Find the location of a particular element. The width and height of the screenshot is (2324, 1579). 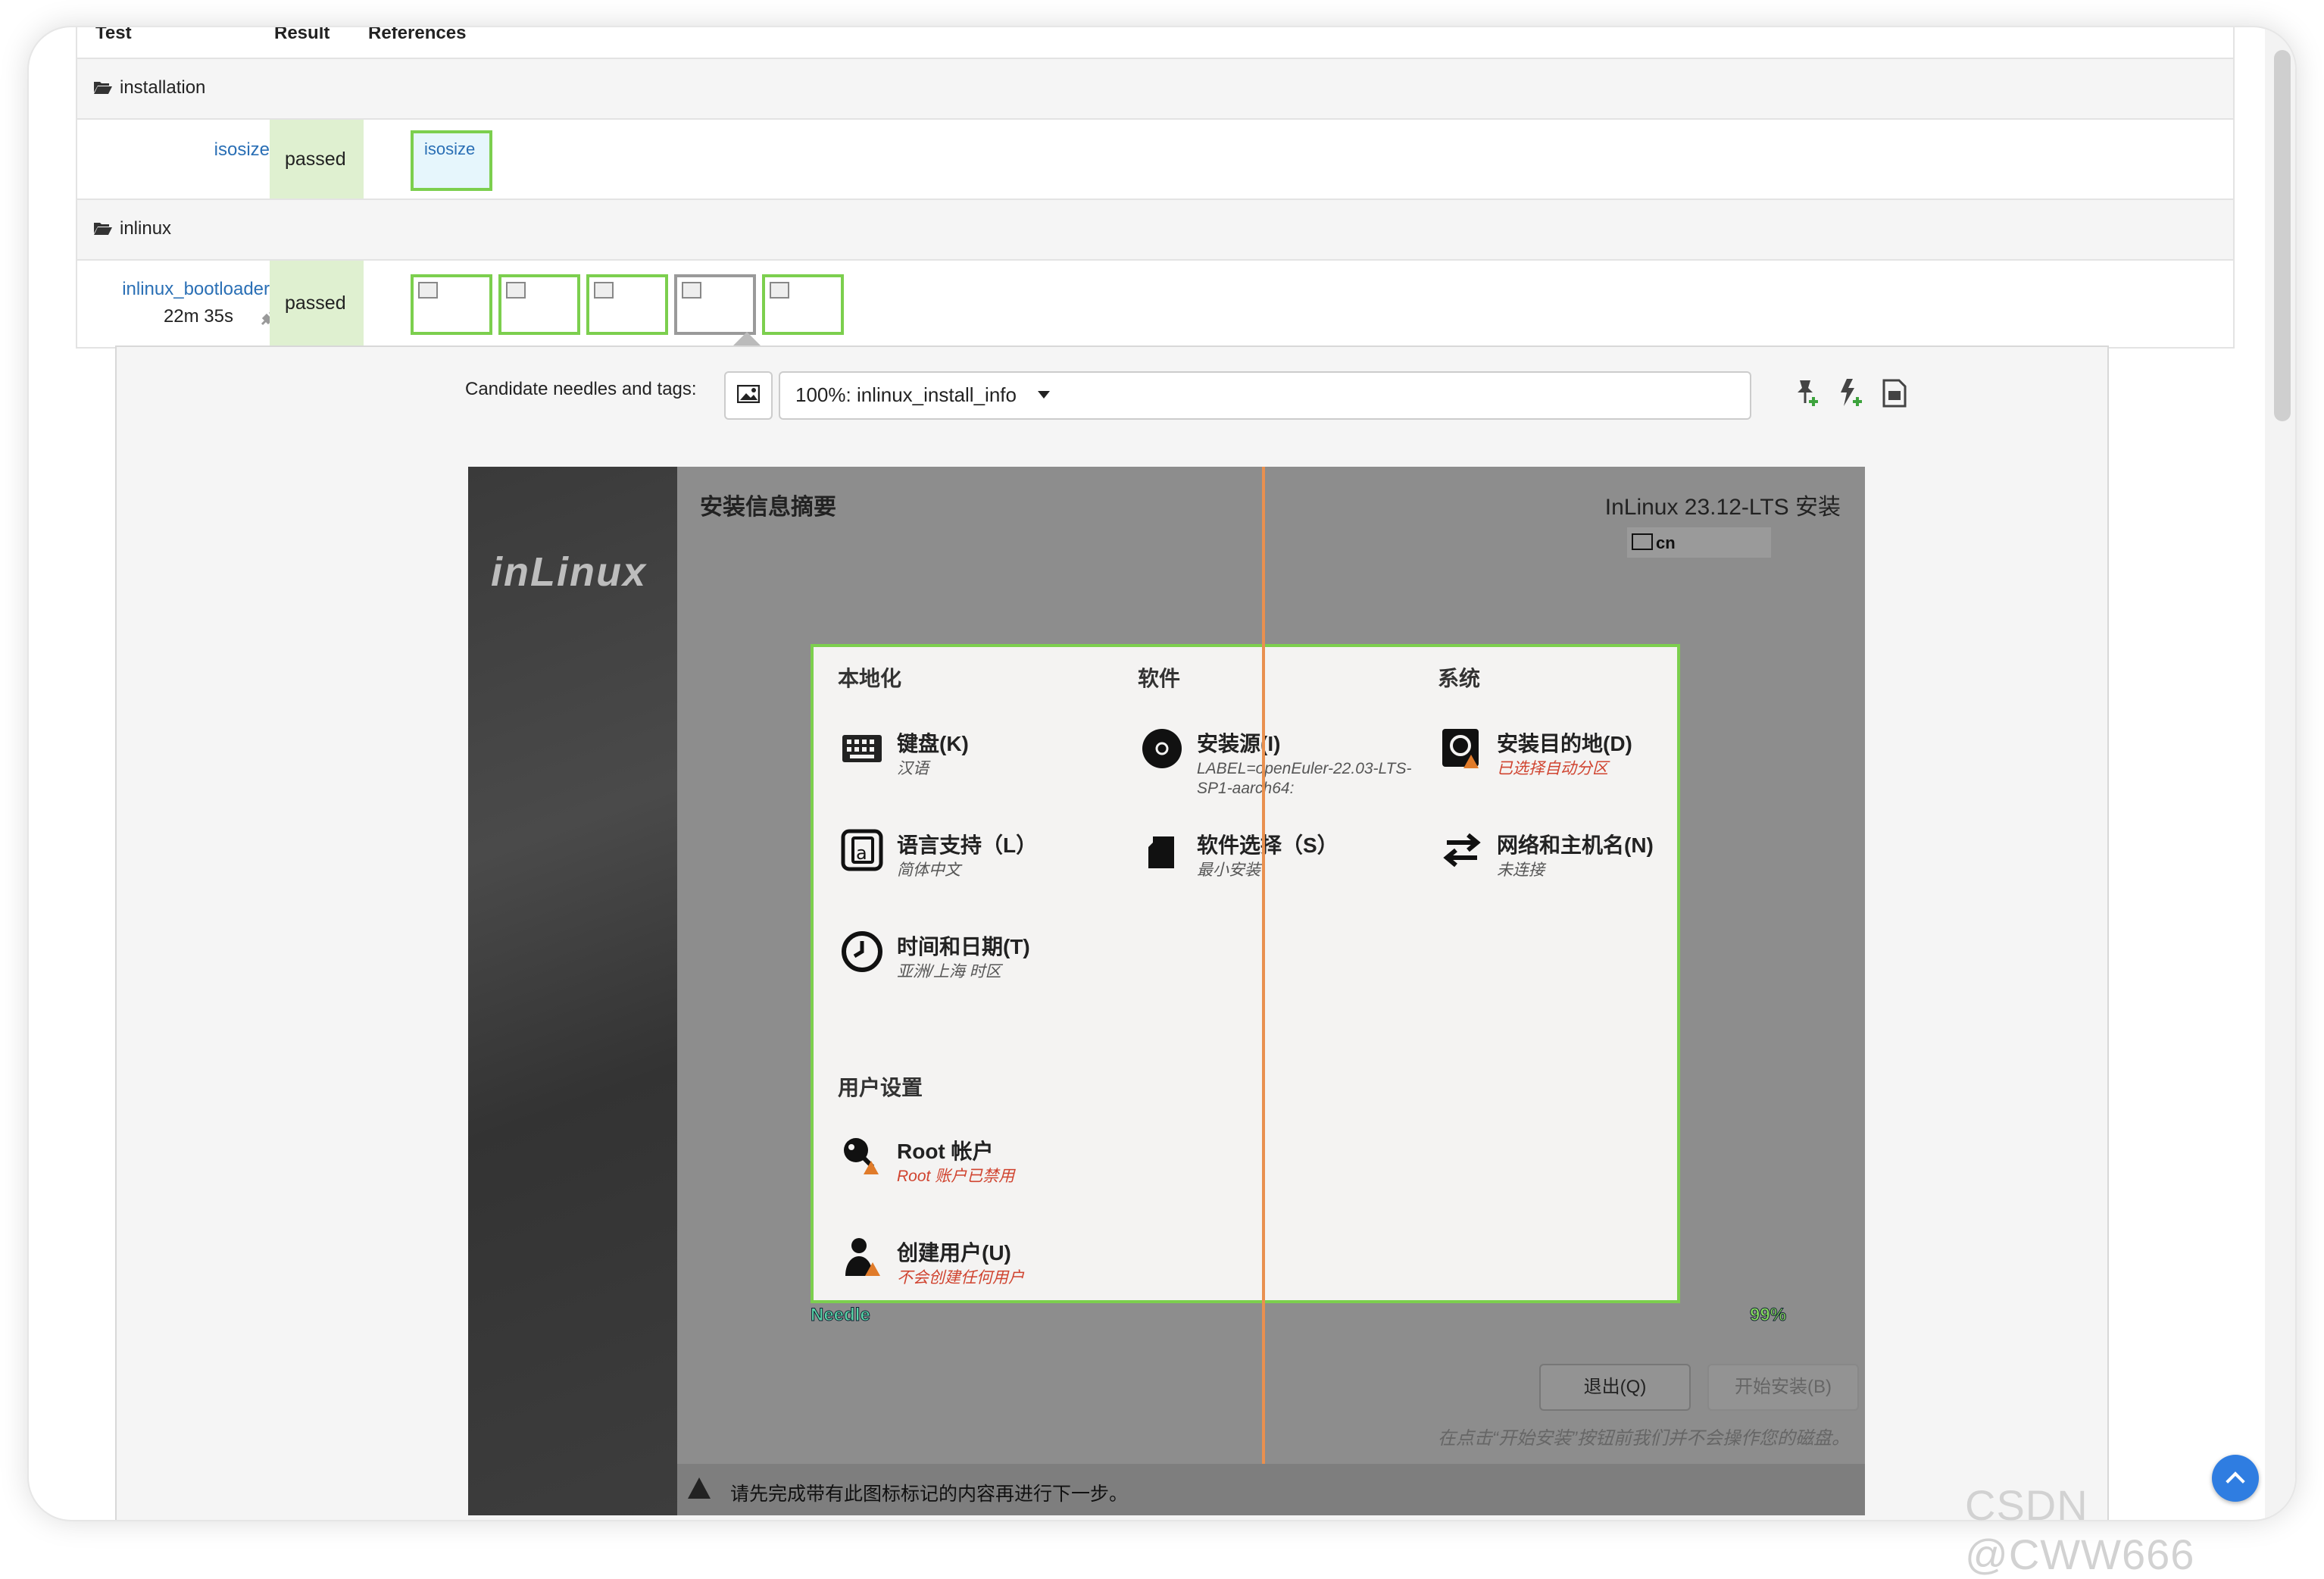

needle-select: 100%: inlinux_install_info is located at coordinates (1265, 395).